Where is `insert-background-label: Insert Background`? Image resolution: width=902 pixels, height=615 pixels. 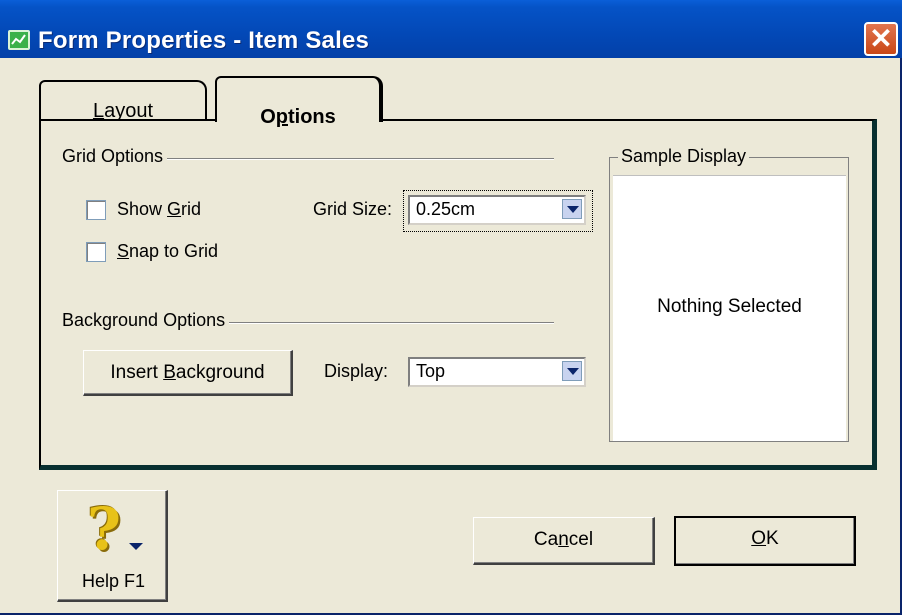 insert-background-label: Insert Background is located at coordinates (187, 372).